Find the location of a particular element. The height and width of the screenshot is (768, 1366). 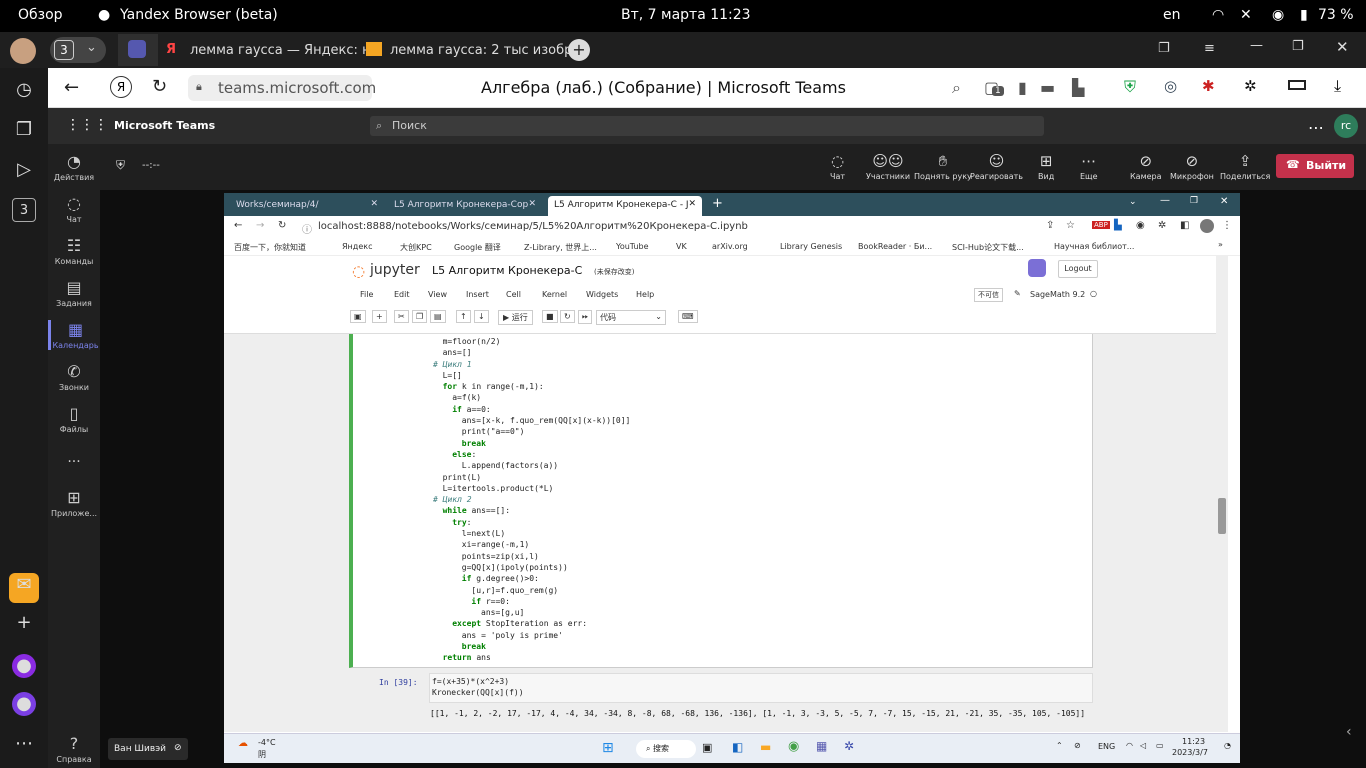

run-button: ▶ 运行 is located at coordinates (515, 317).